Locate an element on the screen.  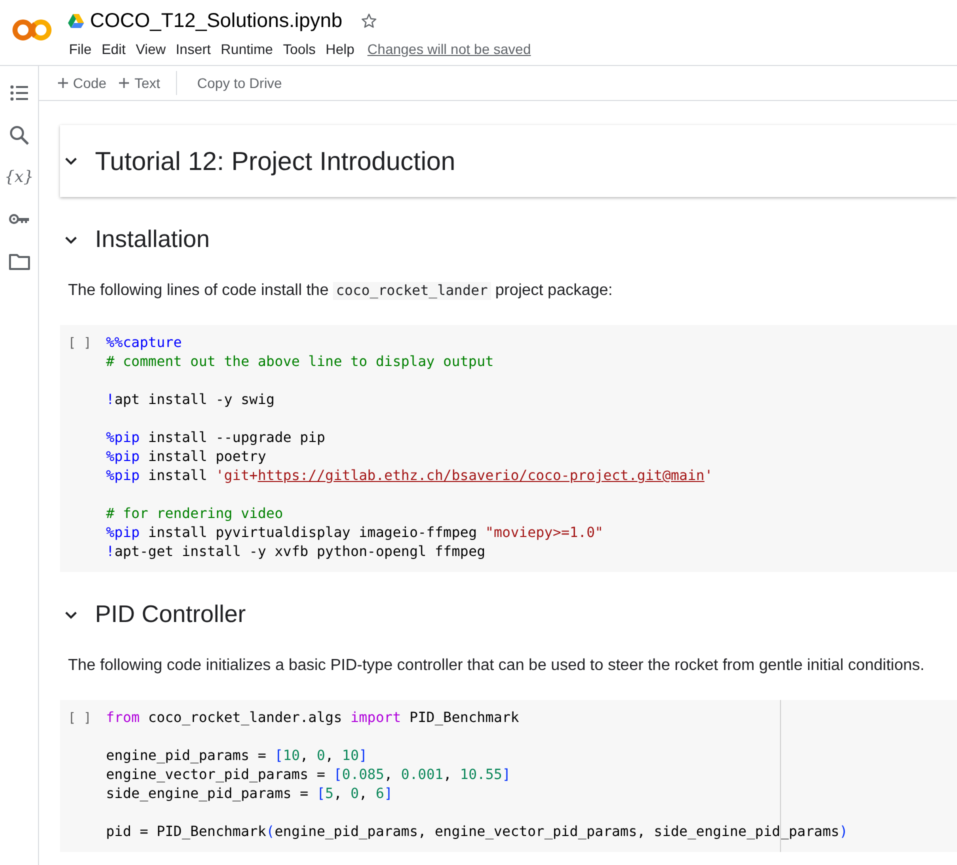
code-line: !apt install -y swig is located at coordinates (191, 400).